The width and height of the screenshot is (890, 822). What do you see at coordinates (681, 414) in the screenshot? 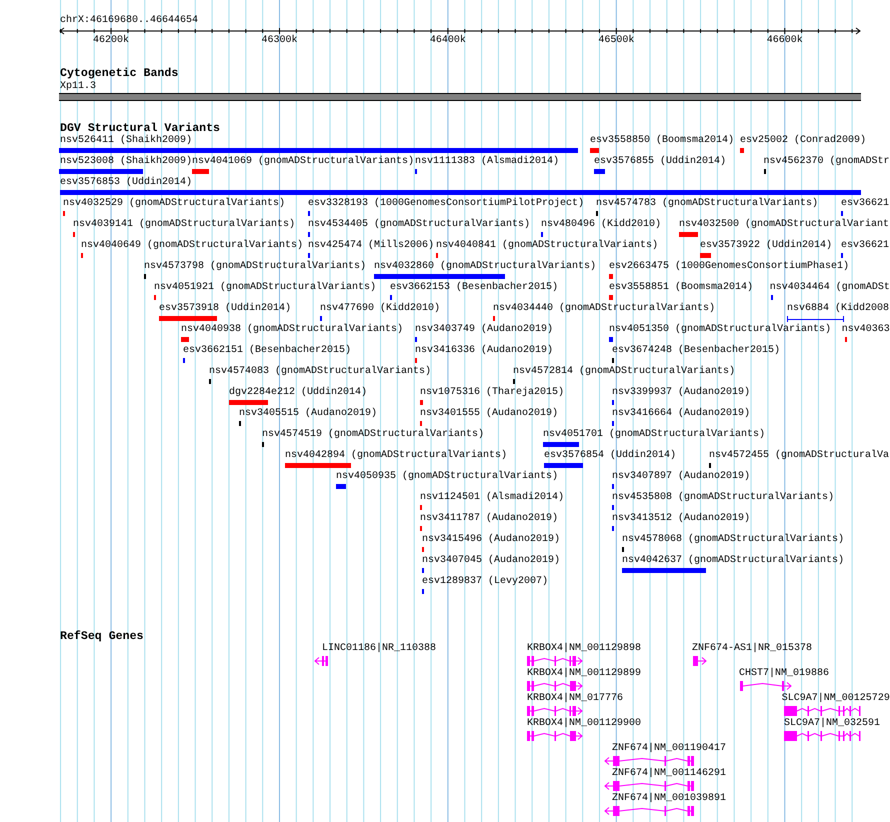
I see `variant-label: nsv3416664 (Audano2019)` at bounding box center [681, 414].